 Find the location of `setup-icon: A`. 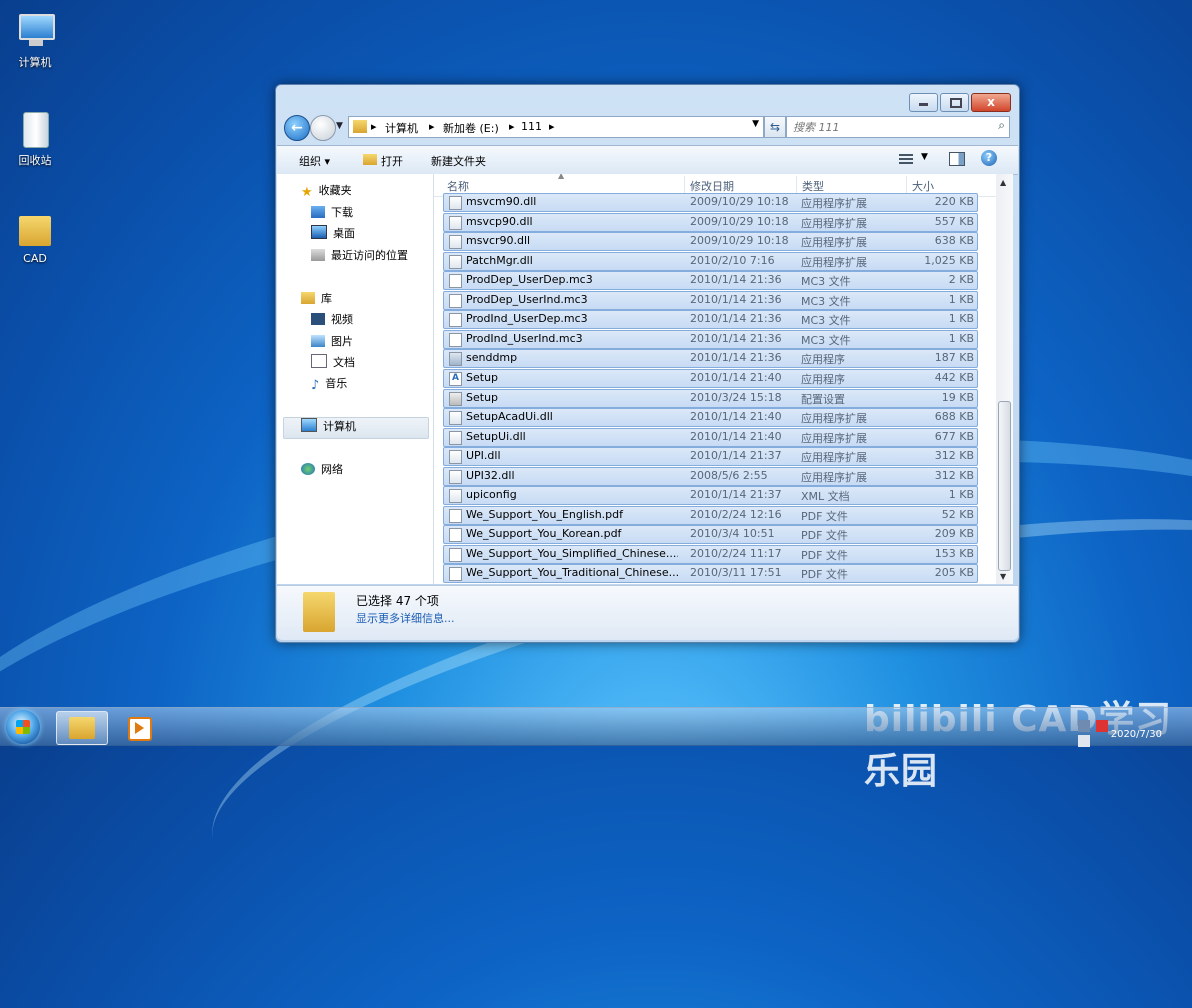

setup-icon: A is located at coordinates (455, 378).